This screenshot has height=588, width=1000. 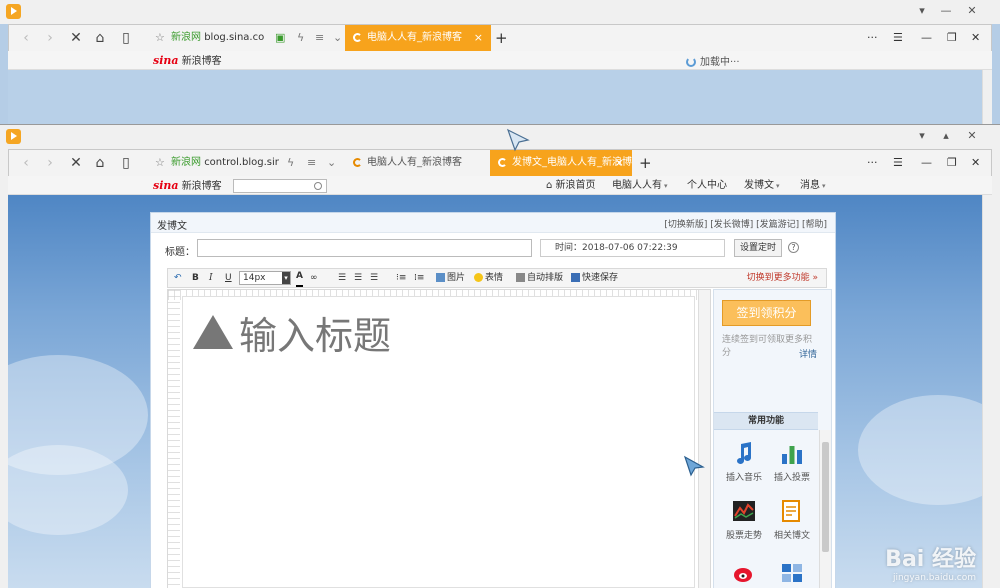 I want to click on more-functions-link: 切换到更多功能 », so click(x=782, y=278).